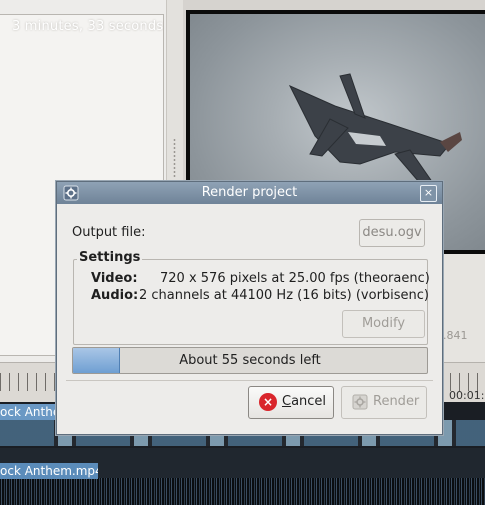 The height and width of the screenshot is (505, 485). I want to click on properties-panel, so click(462, 308).